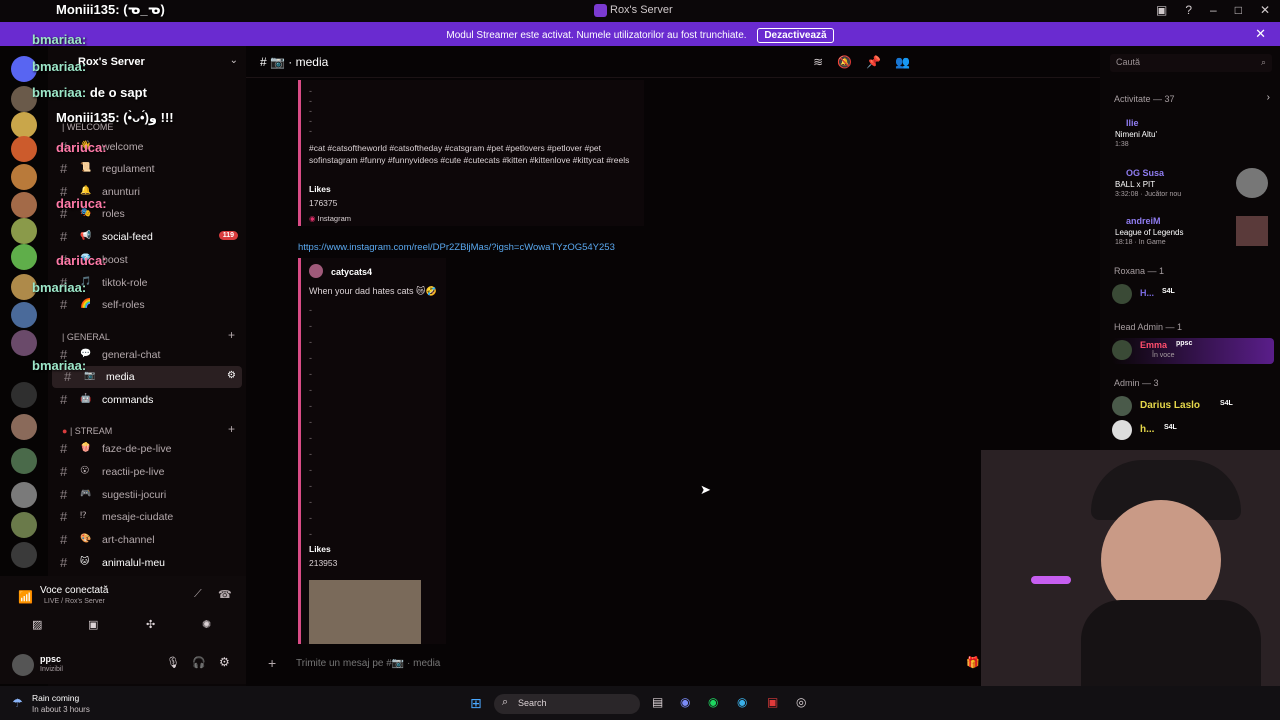 The height and width of the screenshot is (720, 1280). I want to click on microphone-icon: 🎙, so click(173, 662).